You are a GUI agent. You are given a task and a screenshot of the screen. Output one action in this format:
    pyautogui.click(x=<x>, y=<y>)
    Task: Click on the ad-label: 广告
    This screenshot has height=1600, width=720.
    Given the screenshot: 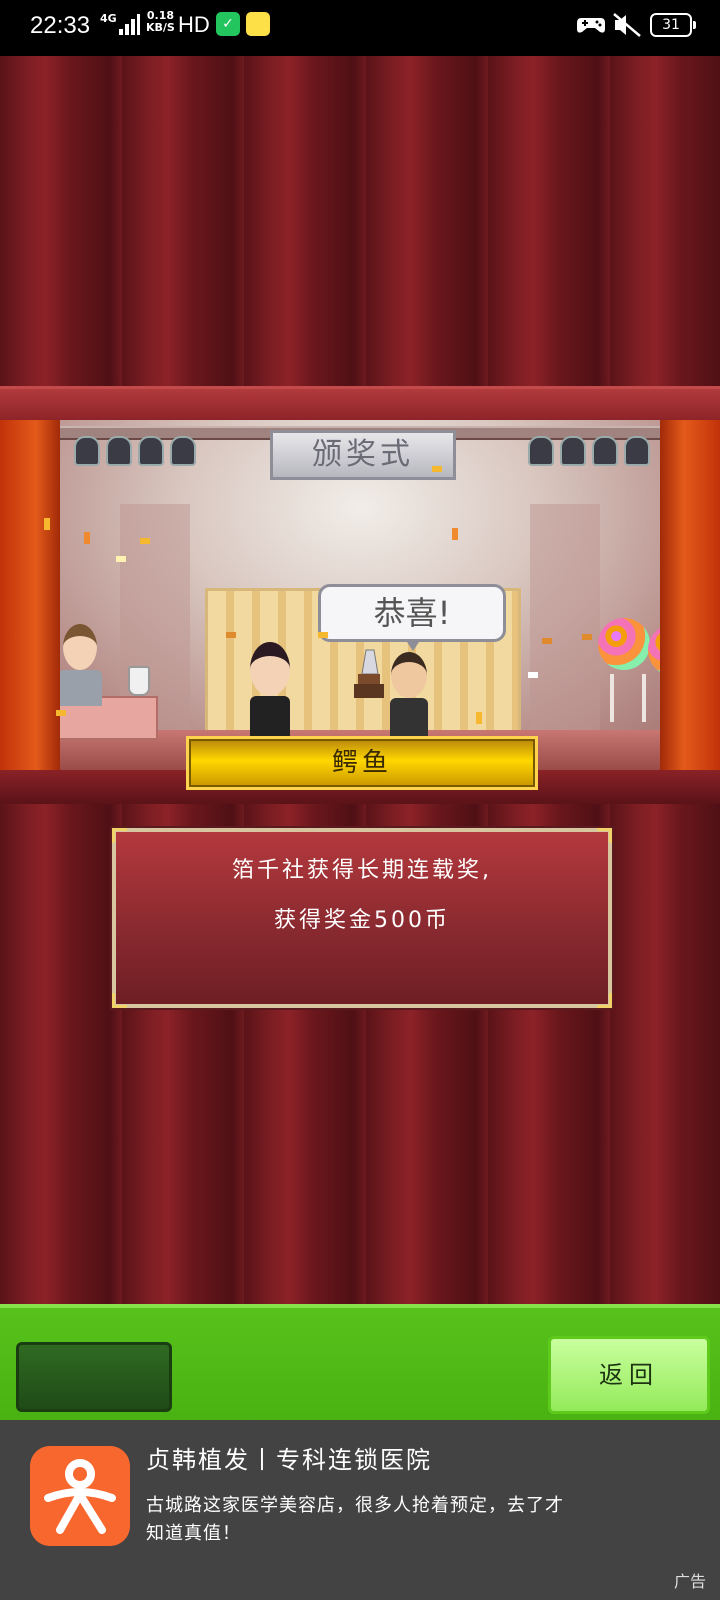 What is the action you would take?
    pyautogui.click(x=689, y=1581)
    